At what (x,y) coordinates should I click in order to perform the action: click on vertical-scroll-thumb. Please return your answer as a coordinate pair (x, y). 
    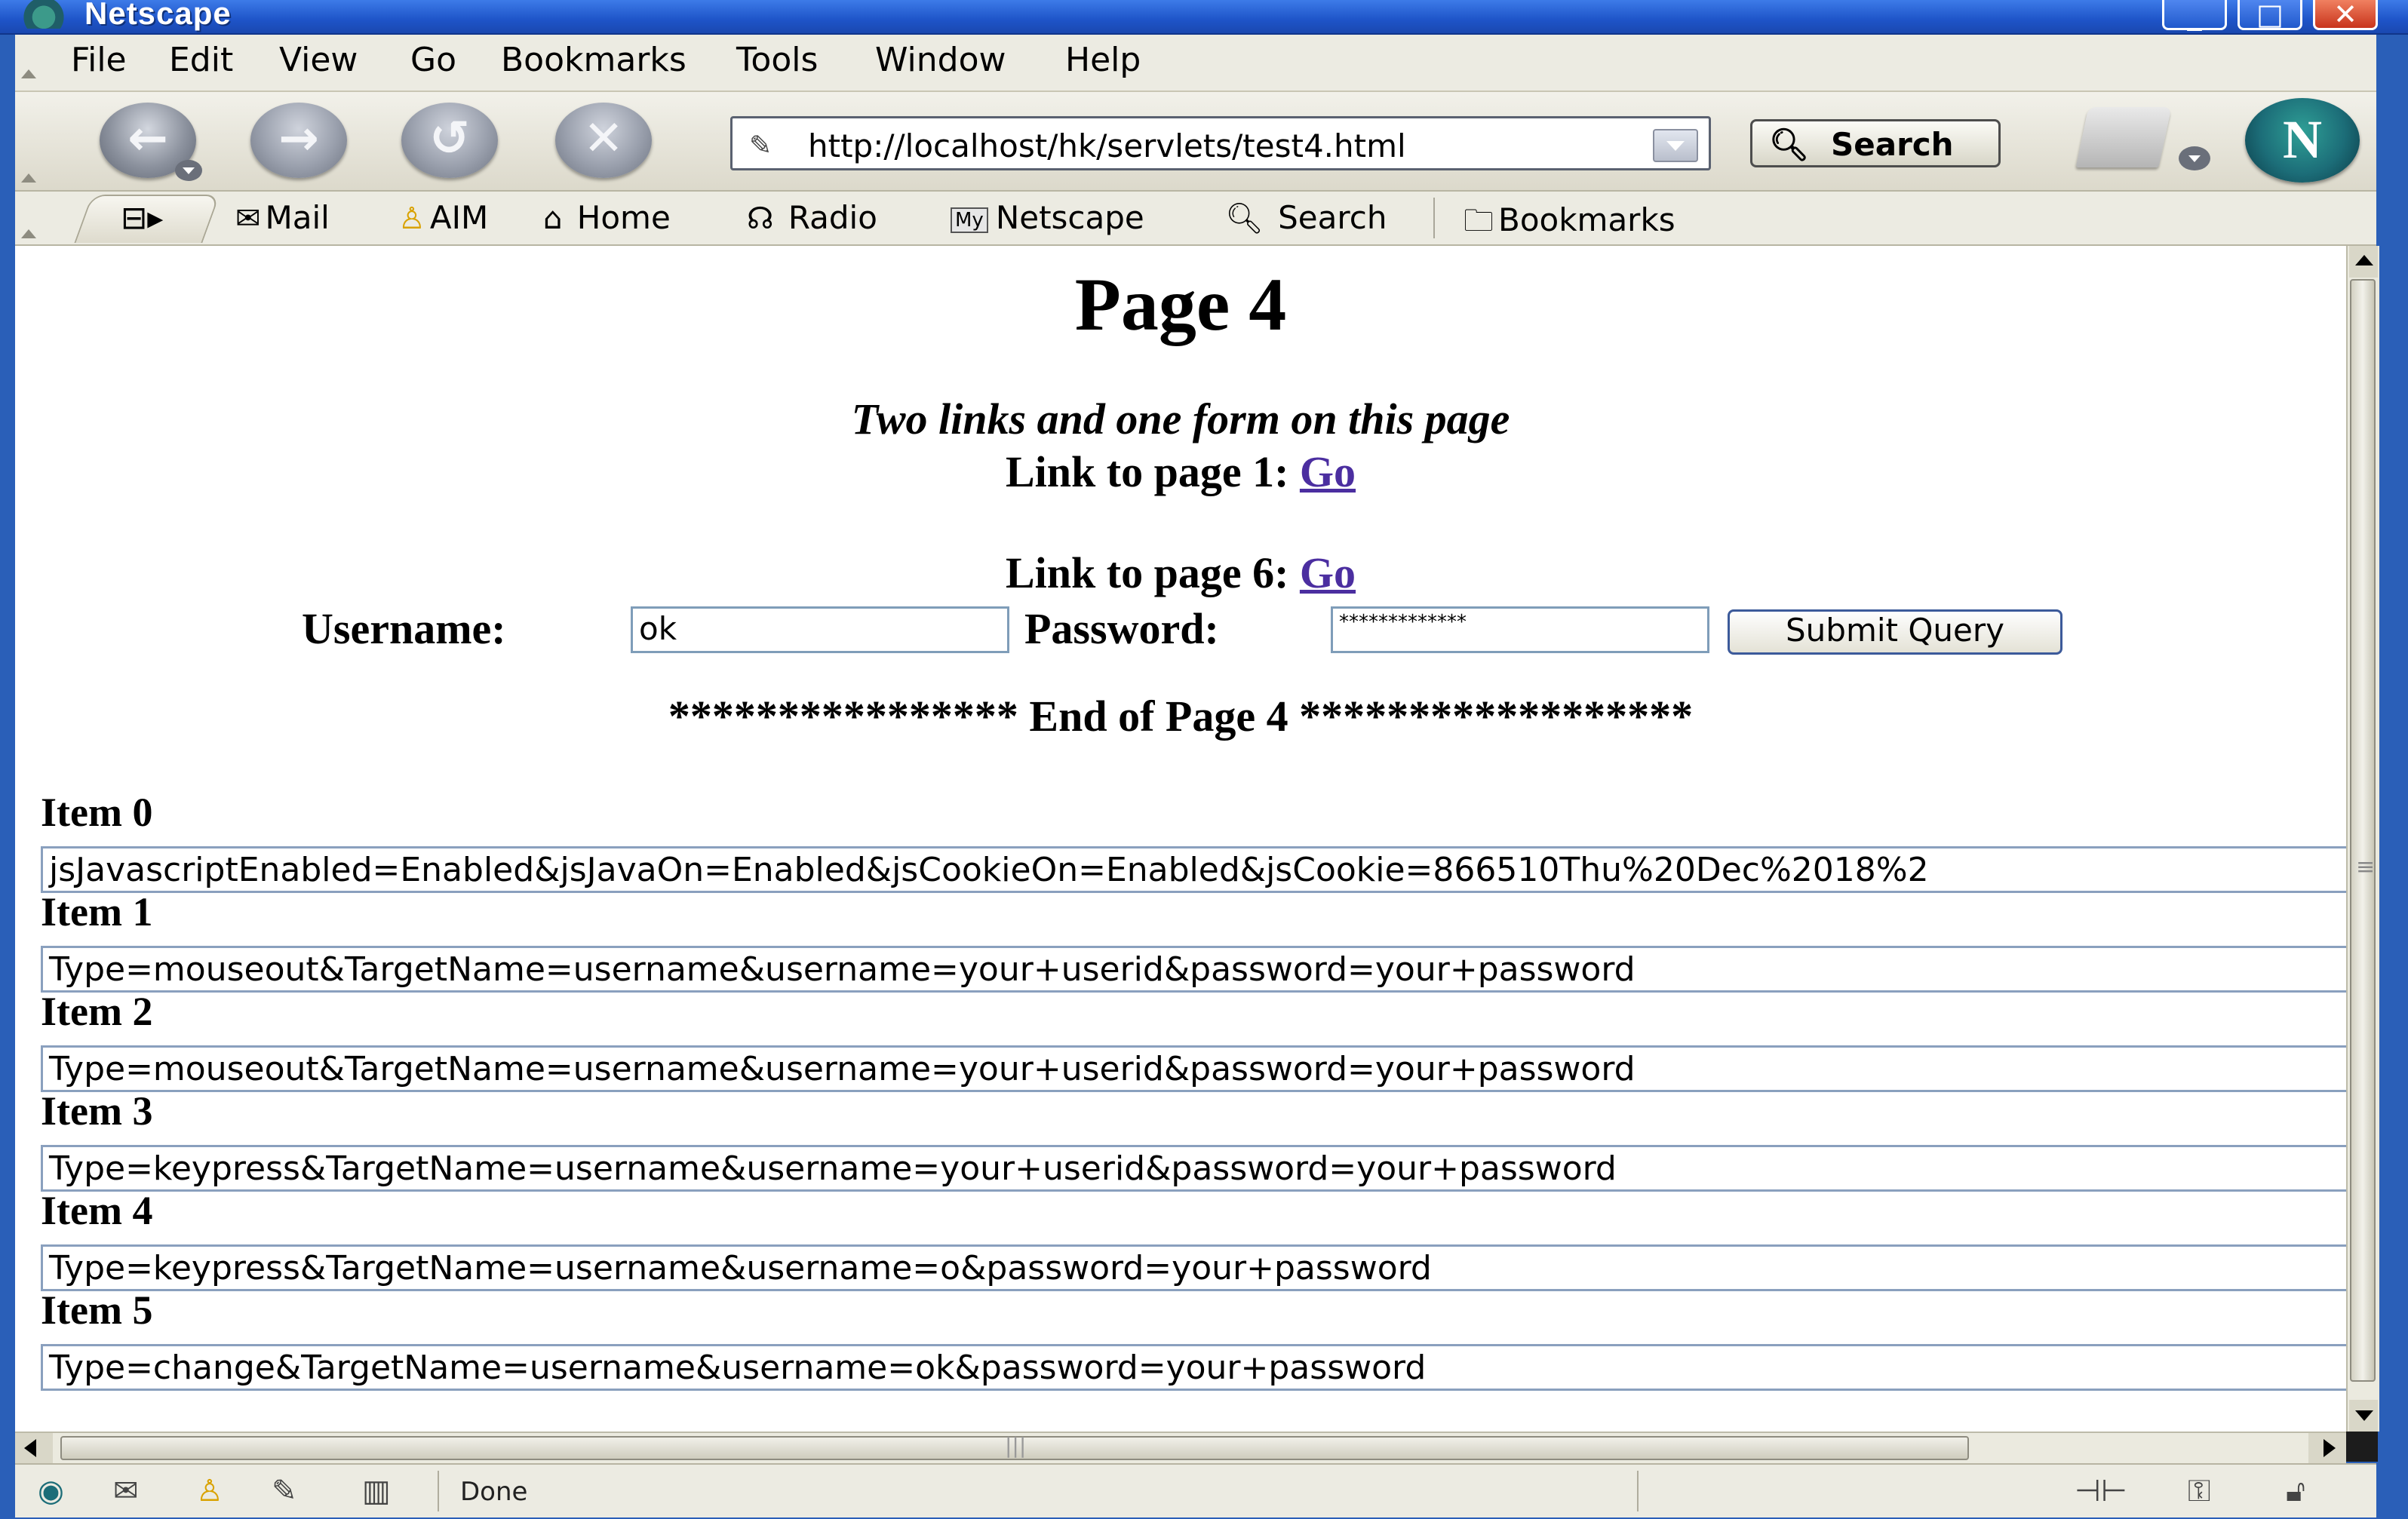
    Looking at the image, I should click on (2363, 831).